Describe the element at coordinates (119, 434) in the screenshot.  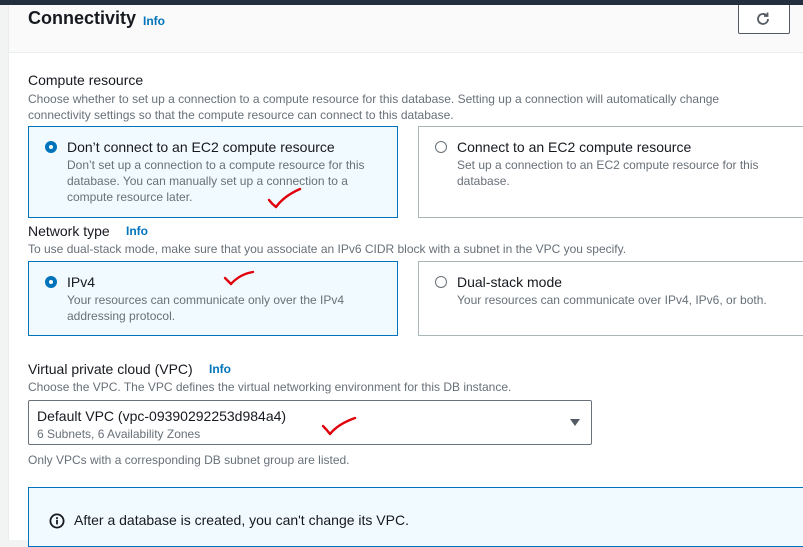
I see `vpc-selected-detail: 6 Subnets, 6 Availability Zones` at that location.